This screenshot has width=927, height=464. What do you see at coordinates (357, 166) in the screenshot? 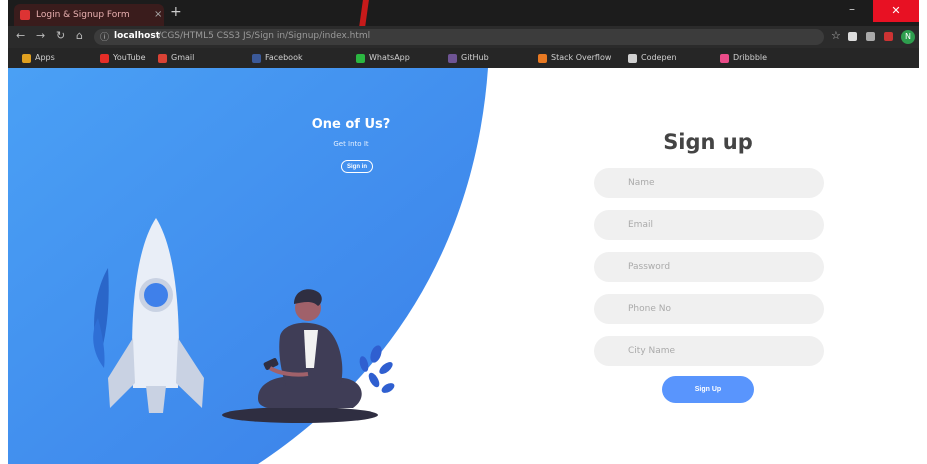
I see `sign-in-button: Sign in` at bounding box center [357, 166].